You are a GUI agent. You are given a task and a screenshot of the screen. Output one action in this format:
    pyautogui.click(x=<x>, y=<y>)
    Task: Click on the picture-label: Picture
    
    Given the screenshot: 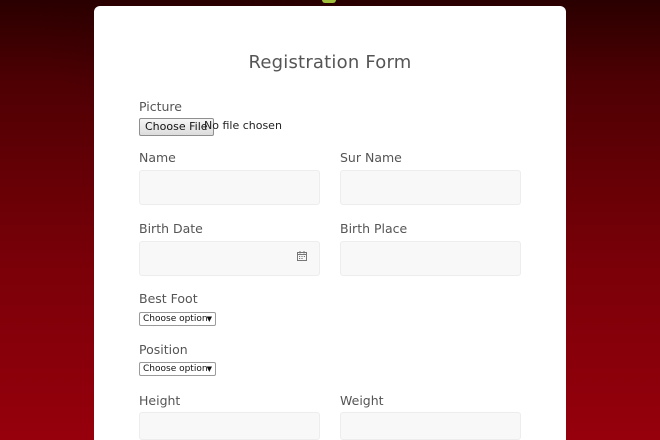 What is the action you would take?
    pyautogui.click(x=160, y=106)
    